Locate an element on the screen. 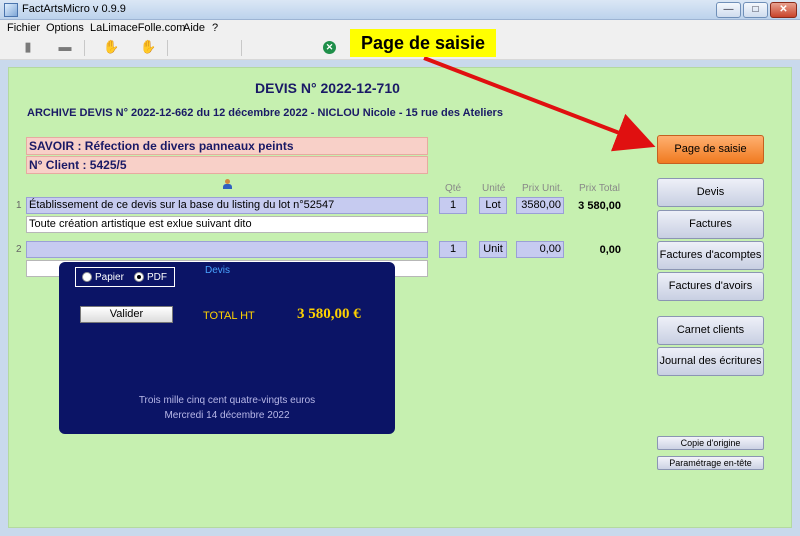  window-title: FactArtsMicro v 0.9.9 is located at coordinates (74, 9).